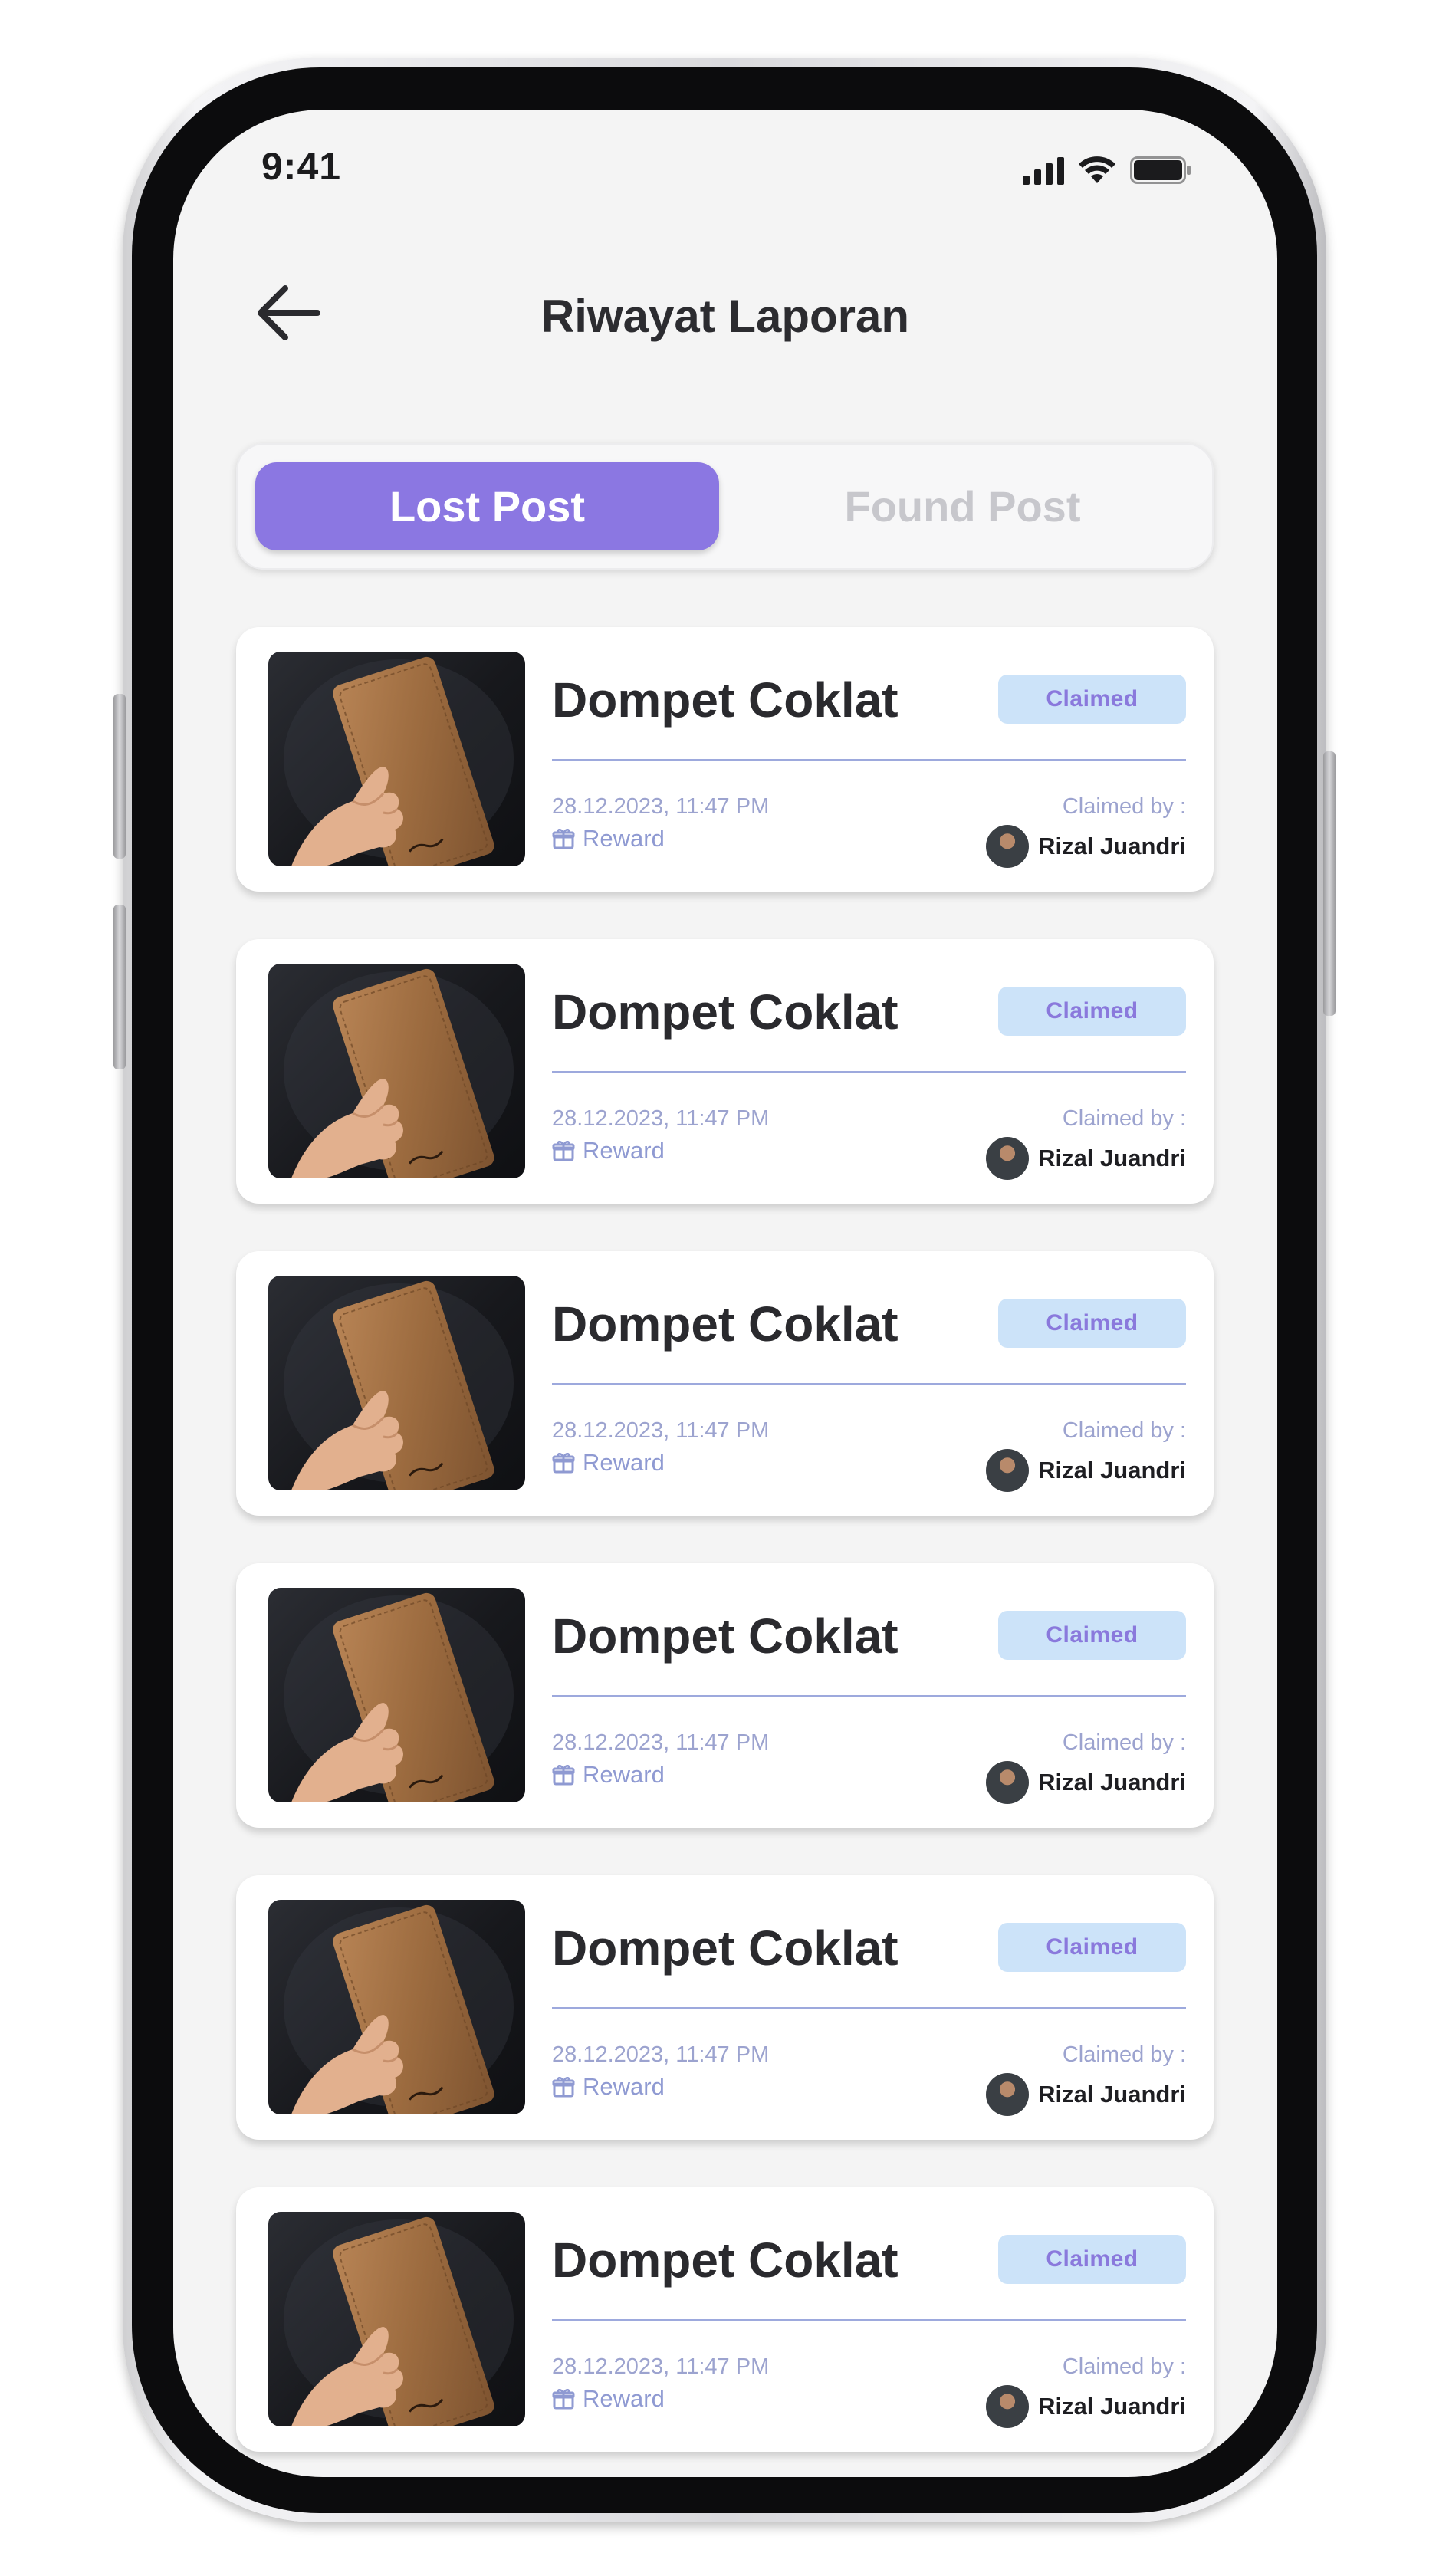 Image resolution: width=1449 pixels, height=2576 pixels. Describe the element at coordinates (487, 506) in the screenshot. I see `tab-lost-post: Lost Post` at that location.